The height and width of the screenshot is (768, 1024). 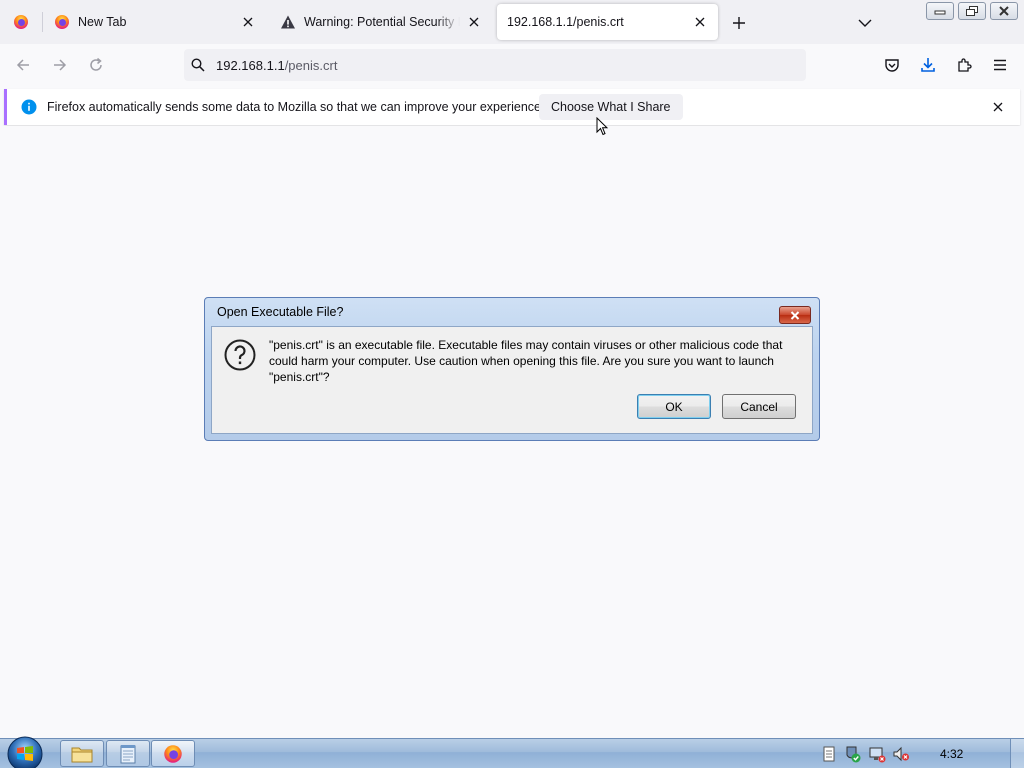 I want to click on pinned-tab, so click(x=21, y=22).